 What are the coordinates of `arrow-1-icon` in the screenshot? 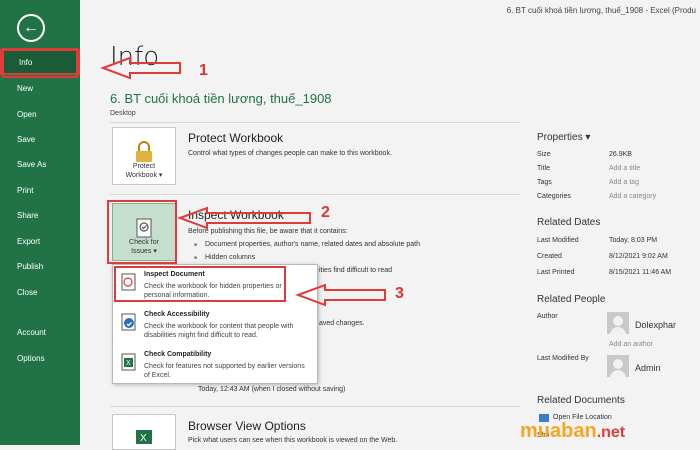 It's located at (140, 68).